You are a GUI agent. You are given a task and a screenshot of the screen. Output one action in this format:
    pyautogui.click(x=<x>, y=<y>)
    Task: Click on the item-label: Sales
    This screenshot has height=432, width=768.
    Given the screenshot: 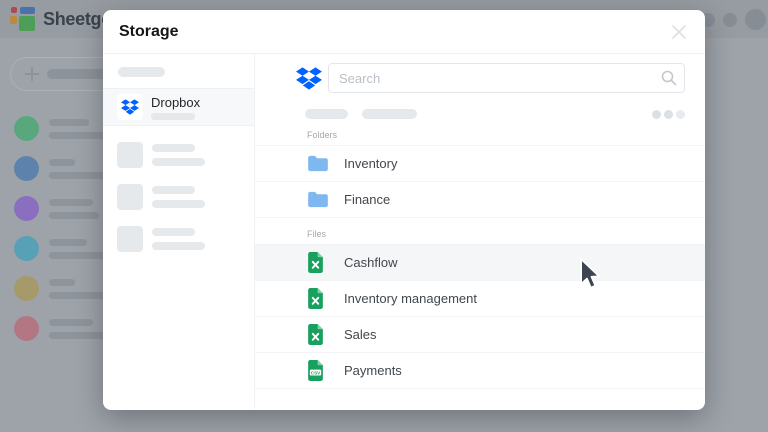 What is the action you would take?
    pyautogui.click(x=360, y=334)
    